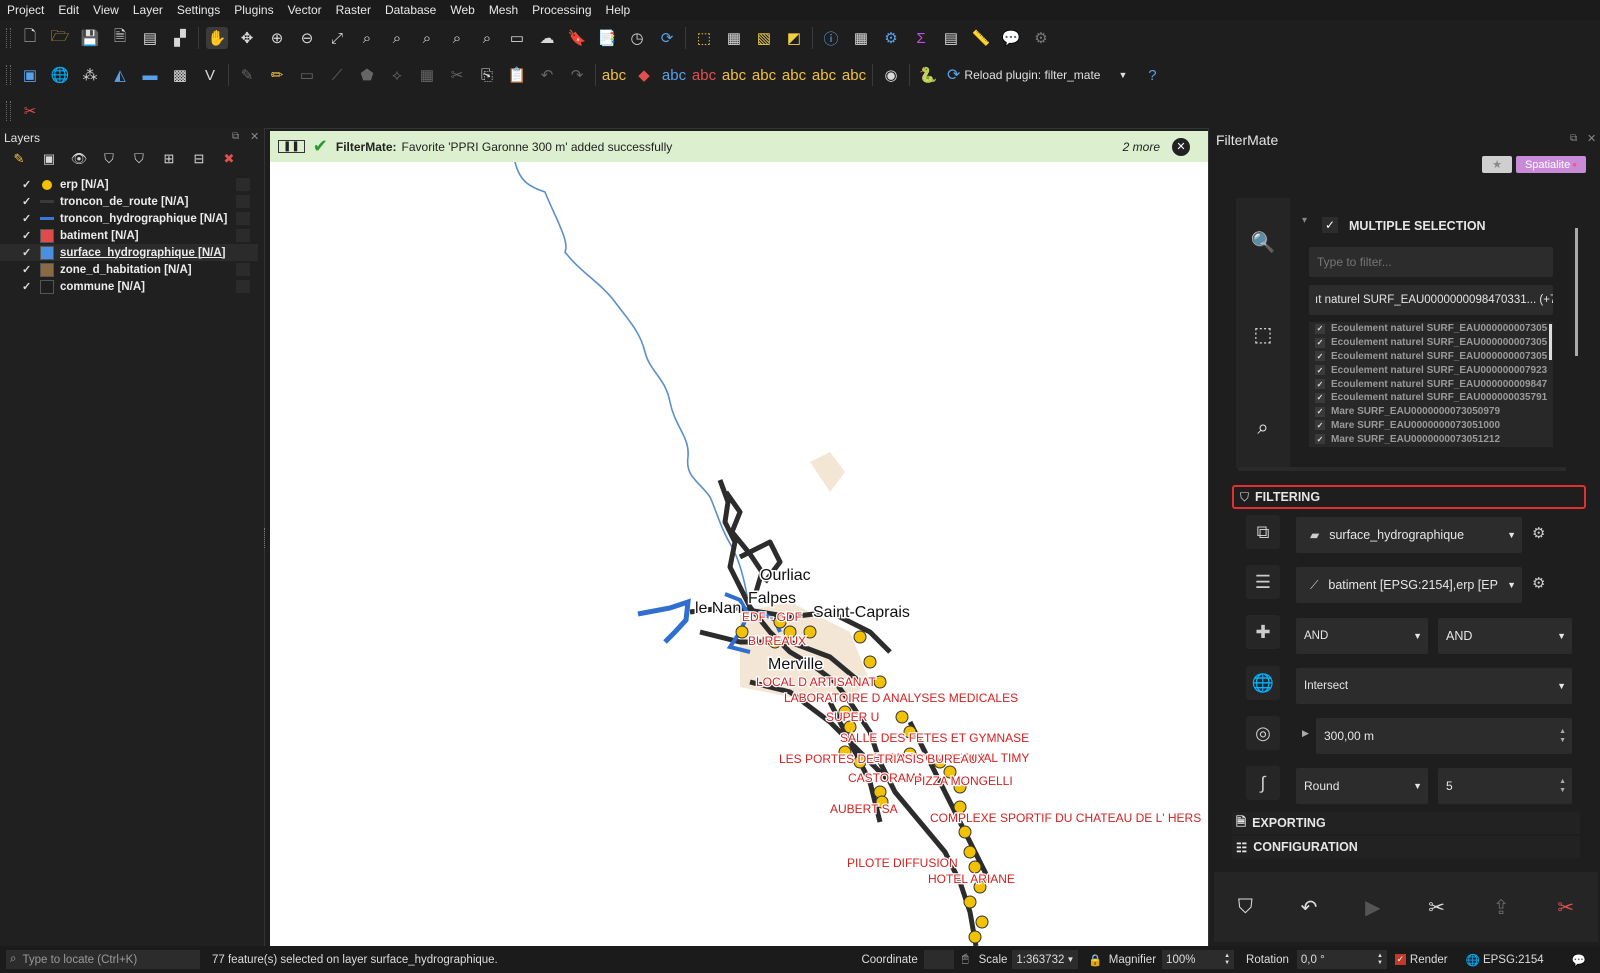 This screenshot has width=1600, height=973. What do you see at coordinates (981, 38) in the screenshot?
I see `measure-line-icon: 📏` at bounding box center [981, 38].